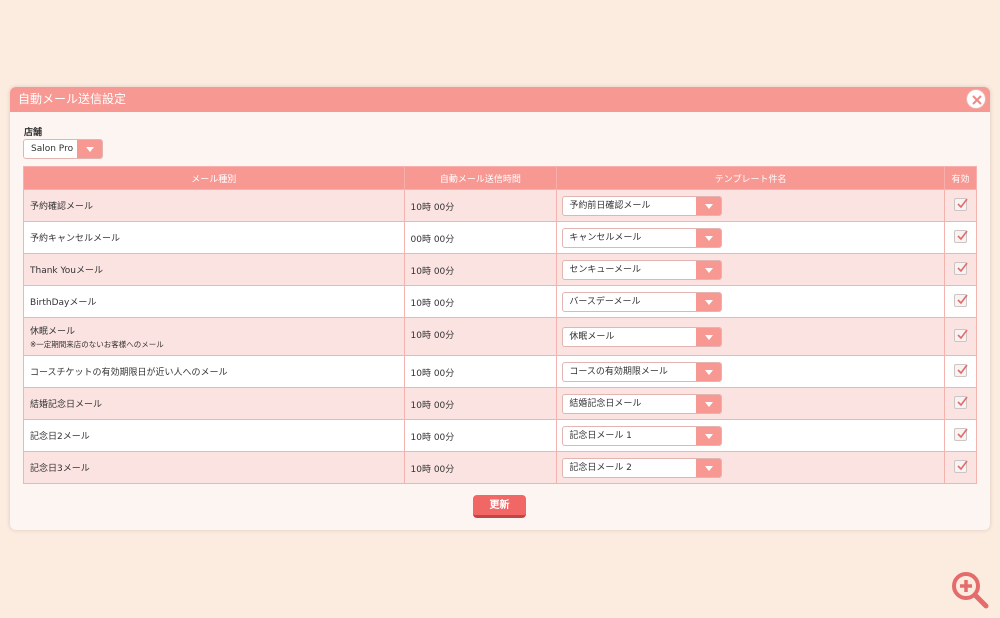  What do you see at coordinates (642, 301) in the screenshot?
I see `template-select: バースデーメール` at bounding box center [642, 301].